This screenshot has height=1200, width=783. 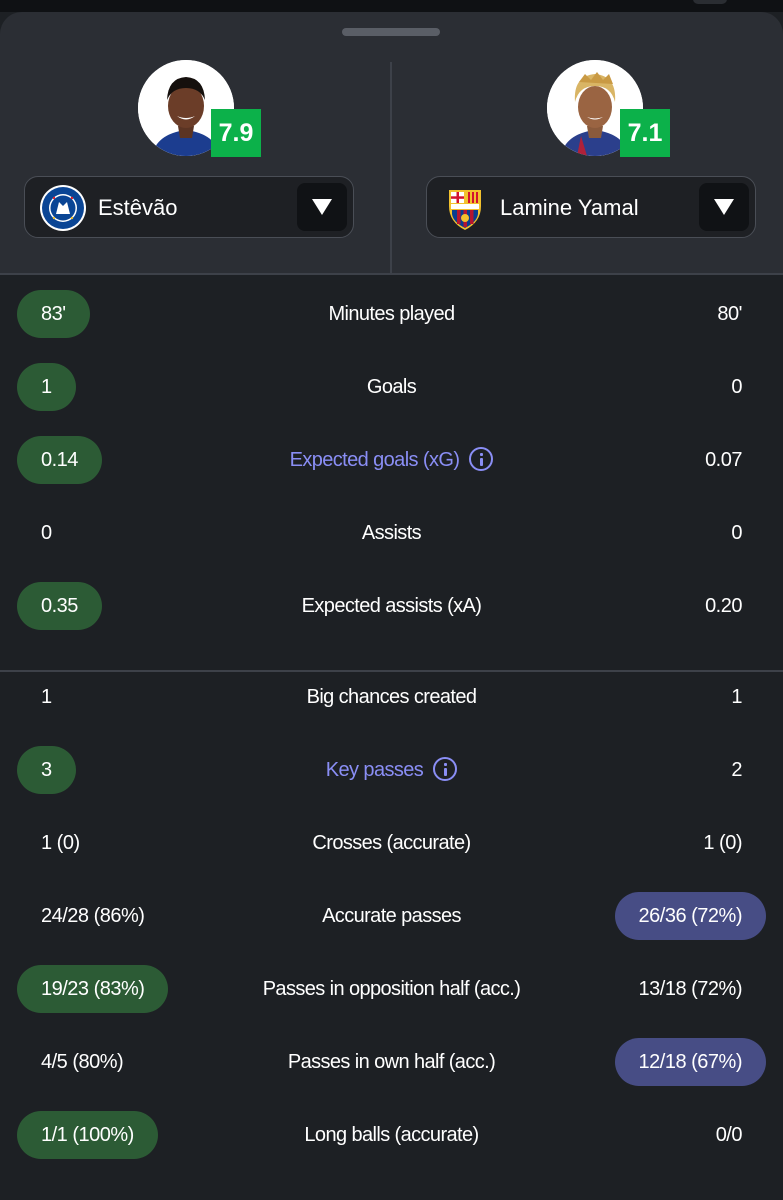 What do you see at coordinates (93, 916) in the screenshot?
I see `stat-value-left: 24/28 (86%)` at bounding box center [93, 916].